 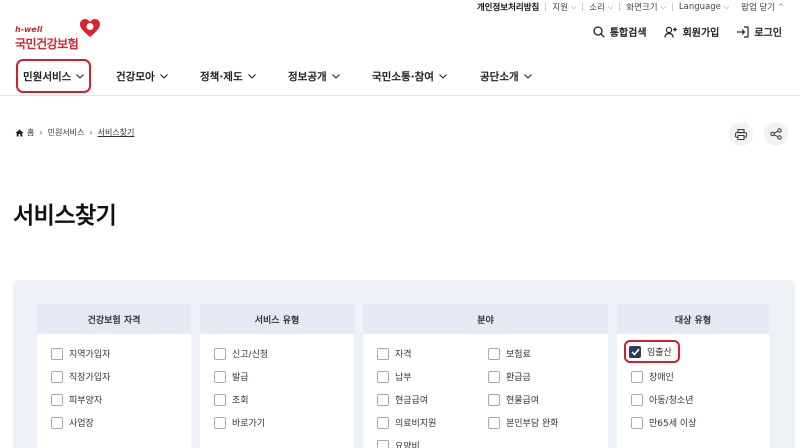 I want to click on checkbox-cash-benefit: 현금급여, so click(x=402, y=399).